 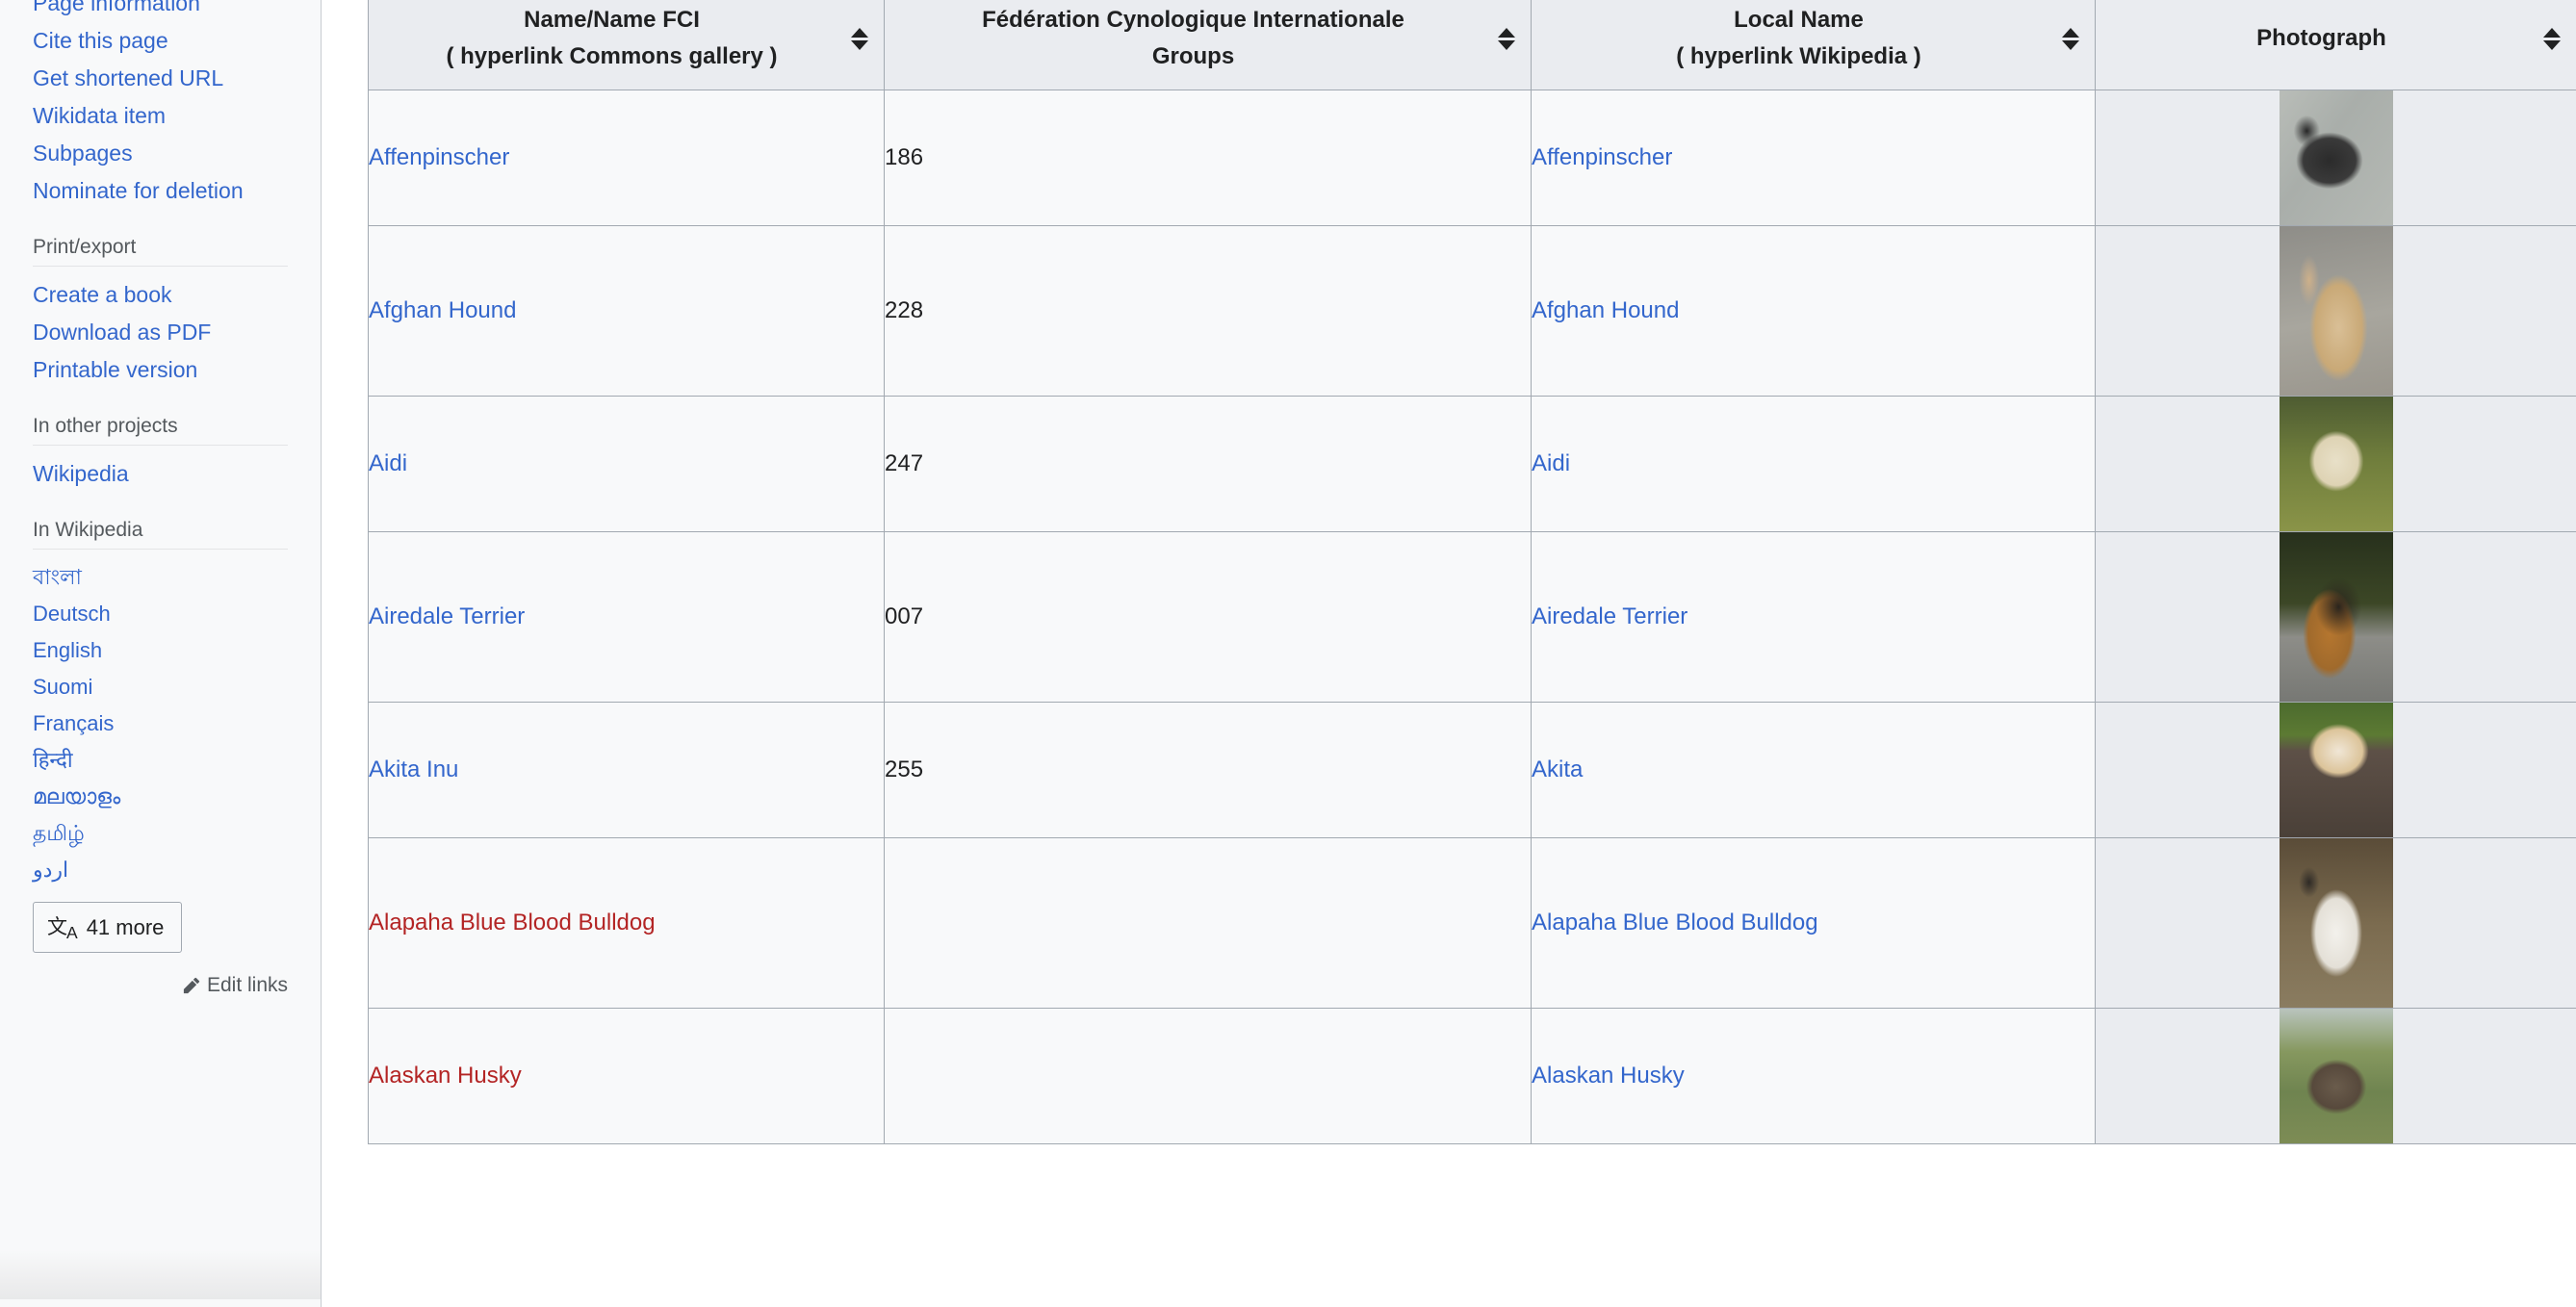 What do you see at coordinates (1606, 310) in the screenshot?
I see `local-link-afghan-hound: Afghan Hound` at bounding box center [1606, 310].